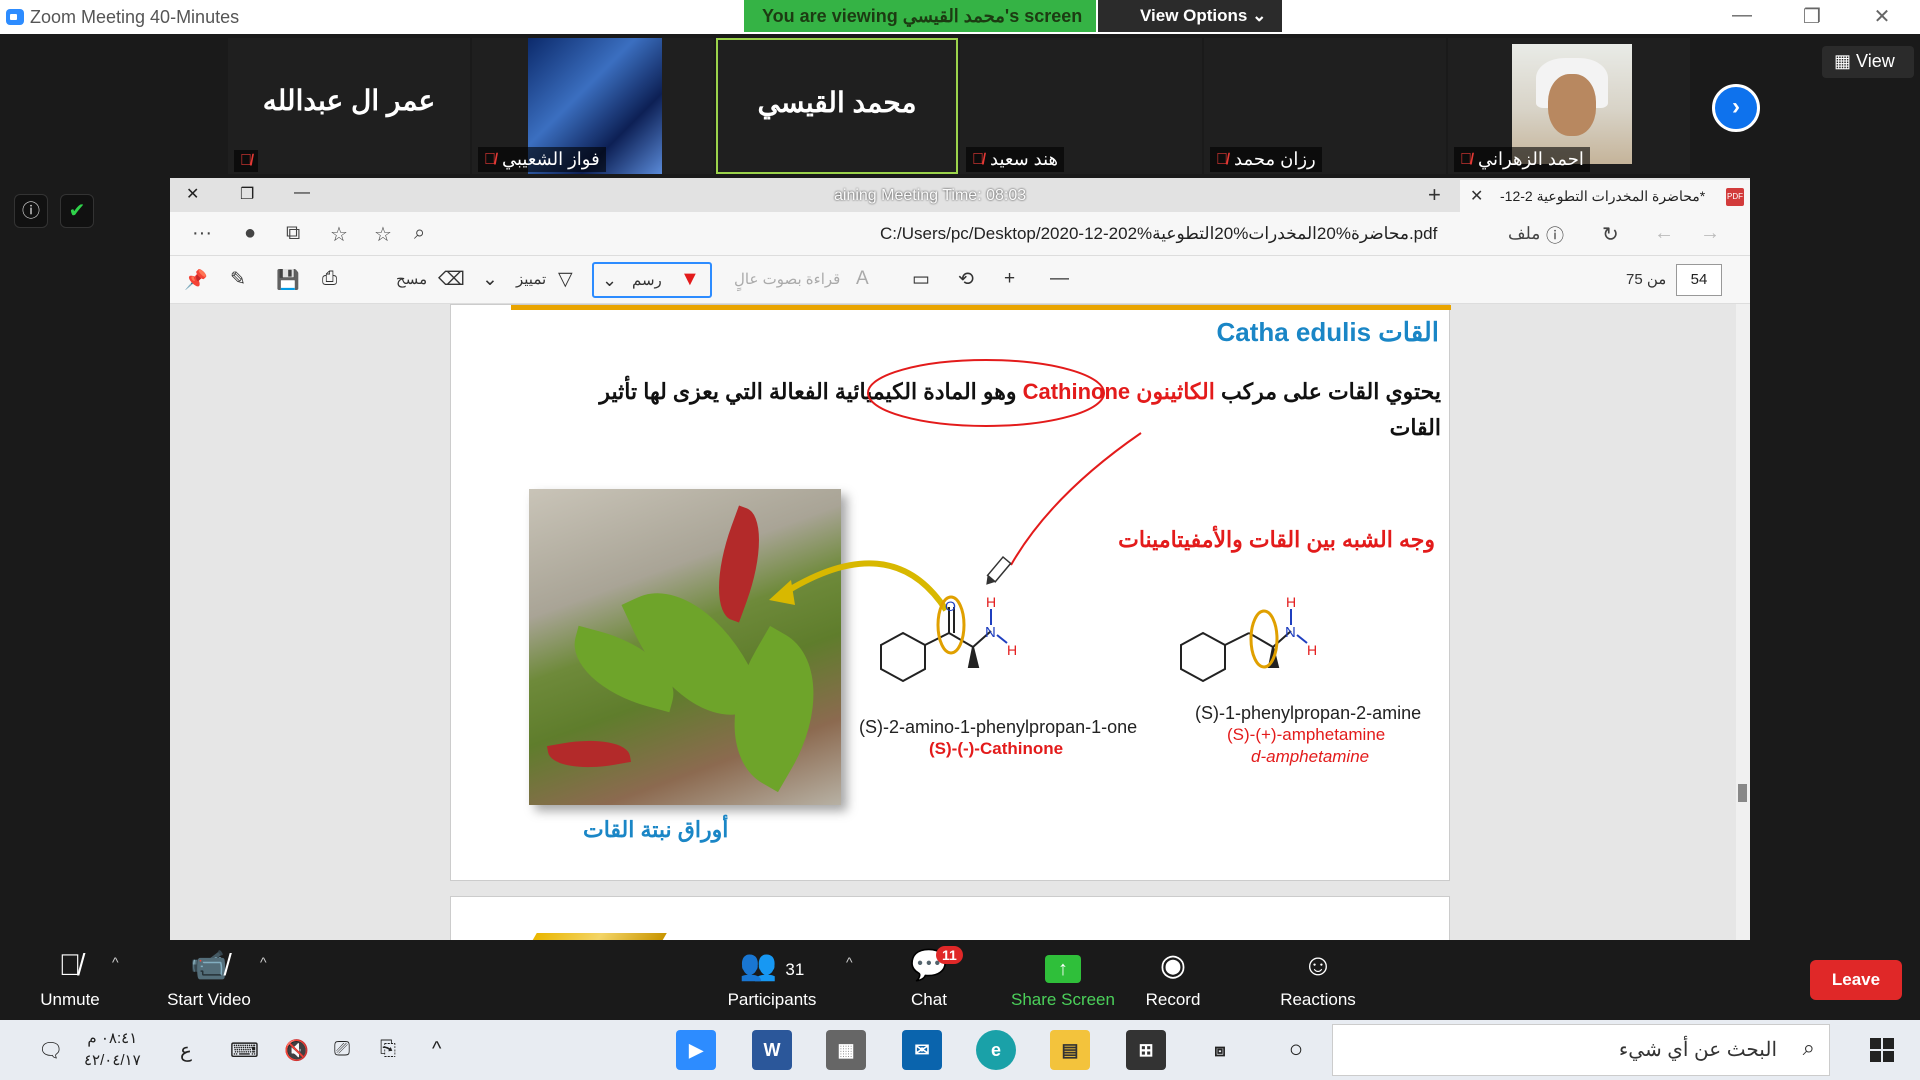 The width and height of the screenshot is (1920, 1080). What do you see at coordinates (247, 194) in the screenshot?
I see `restore-window-icon: ❐` at bounding box center [247, 194].